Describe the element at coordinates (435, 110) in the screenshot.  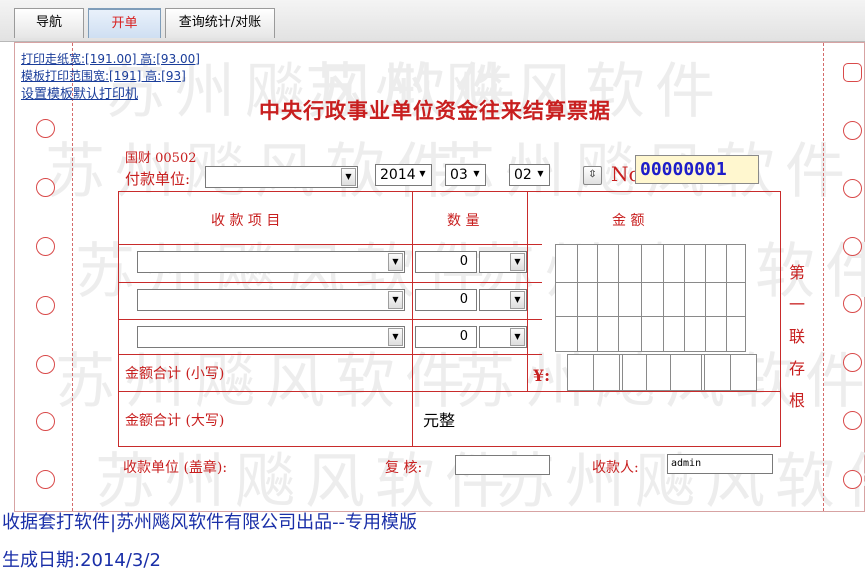
I see `receipt-title: 中央行政事业单位资金往来结算票据` at that location.